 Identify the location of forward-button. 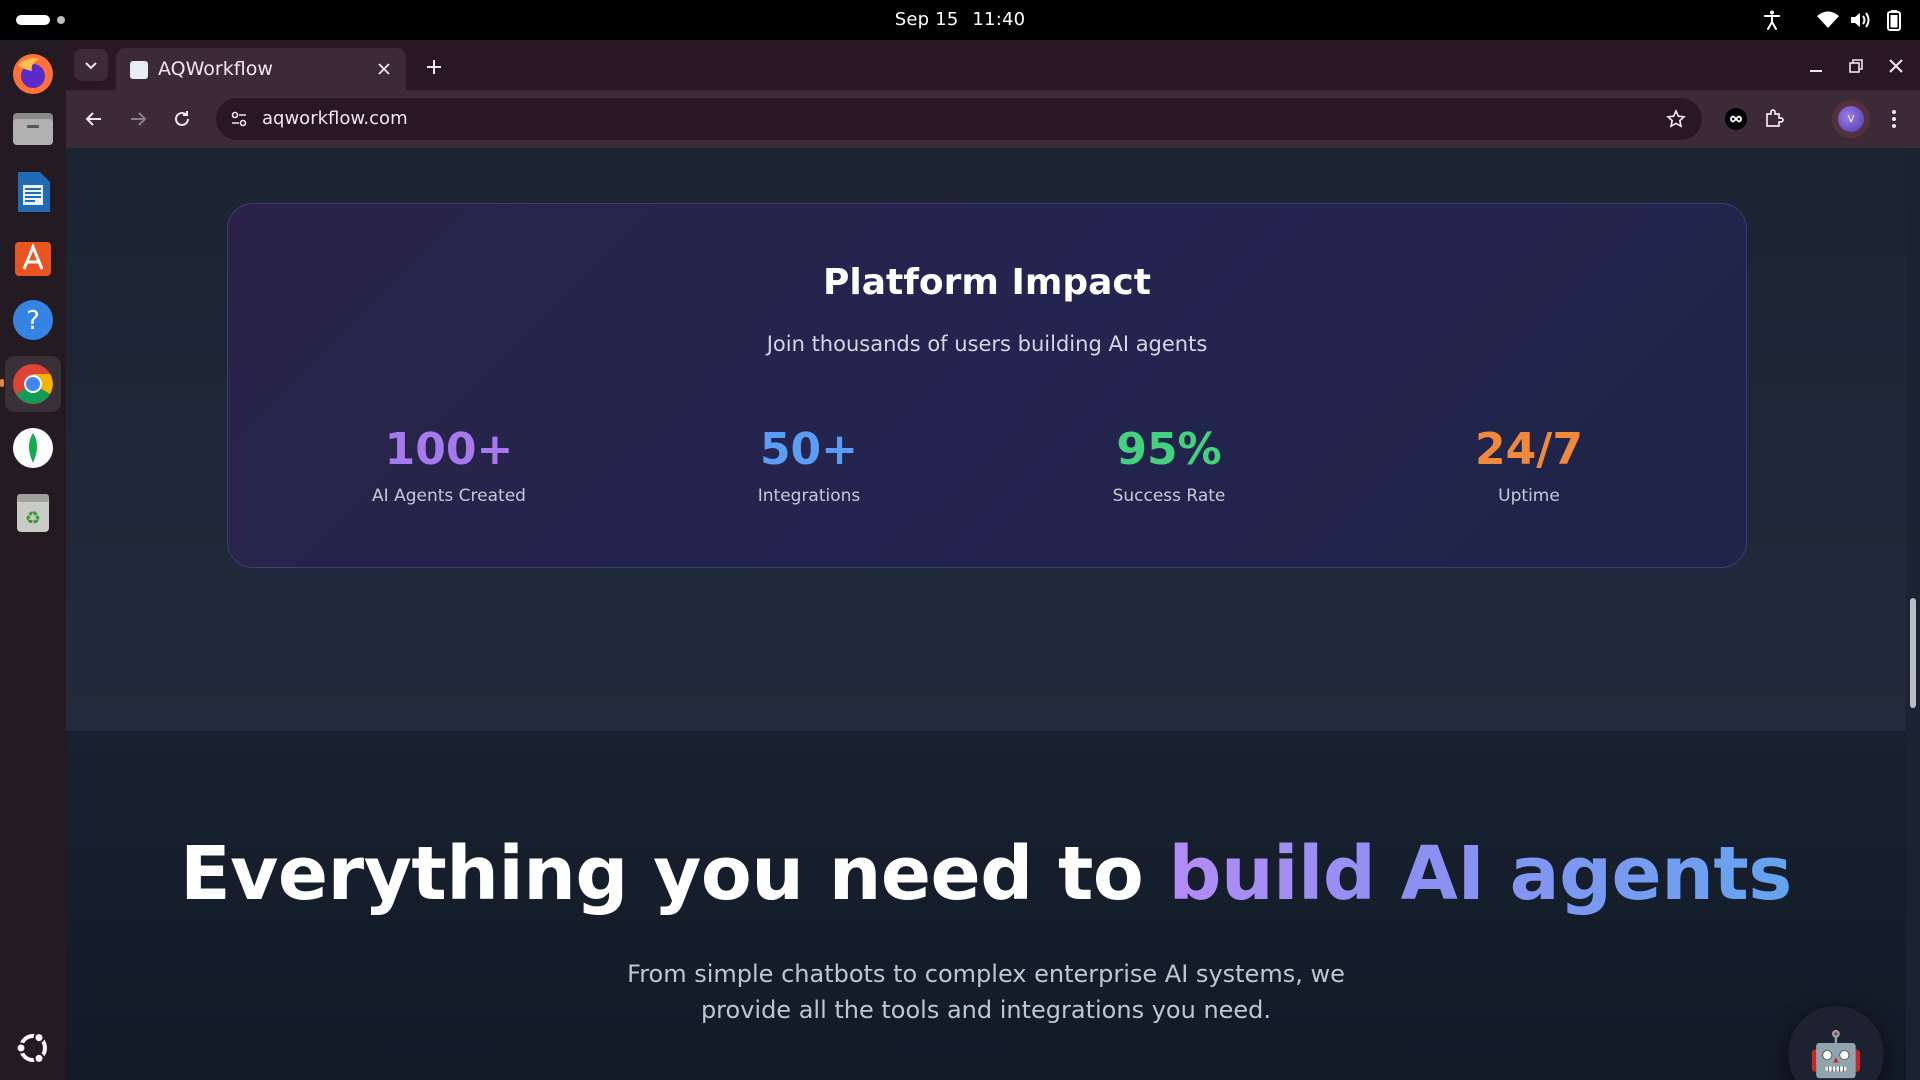
(138, 119).